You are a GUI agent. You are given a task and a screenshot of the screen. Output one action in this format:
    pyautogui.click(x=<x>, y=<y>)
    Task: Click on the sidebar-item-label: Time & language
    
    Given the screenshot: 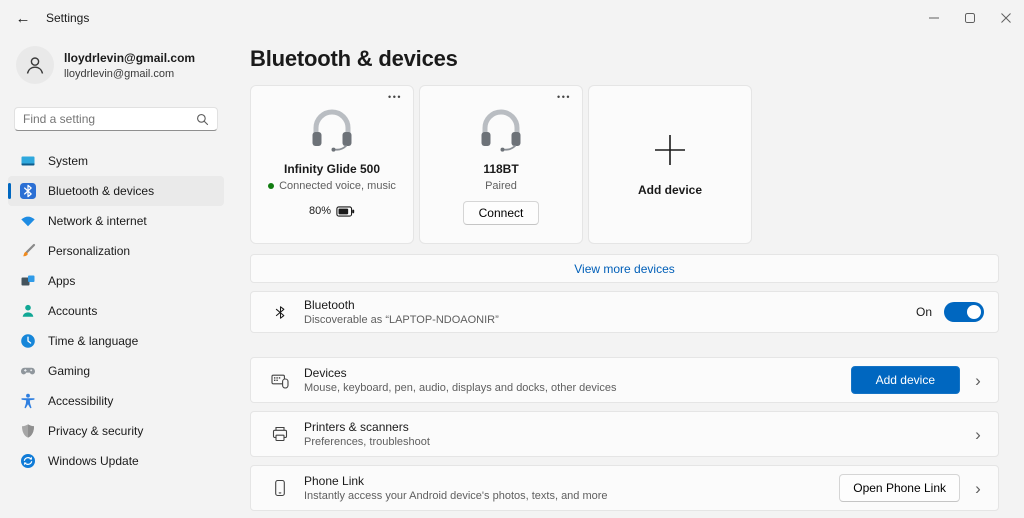 What is the action you would take?
    pyautogui.click(x=93, y=341)
    